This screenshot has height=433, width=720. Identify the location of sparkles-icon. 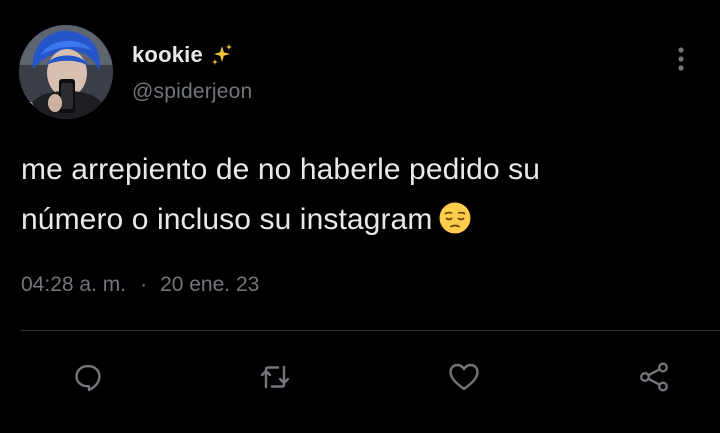
(222, 55).